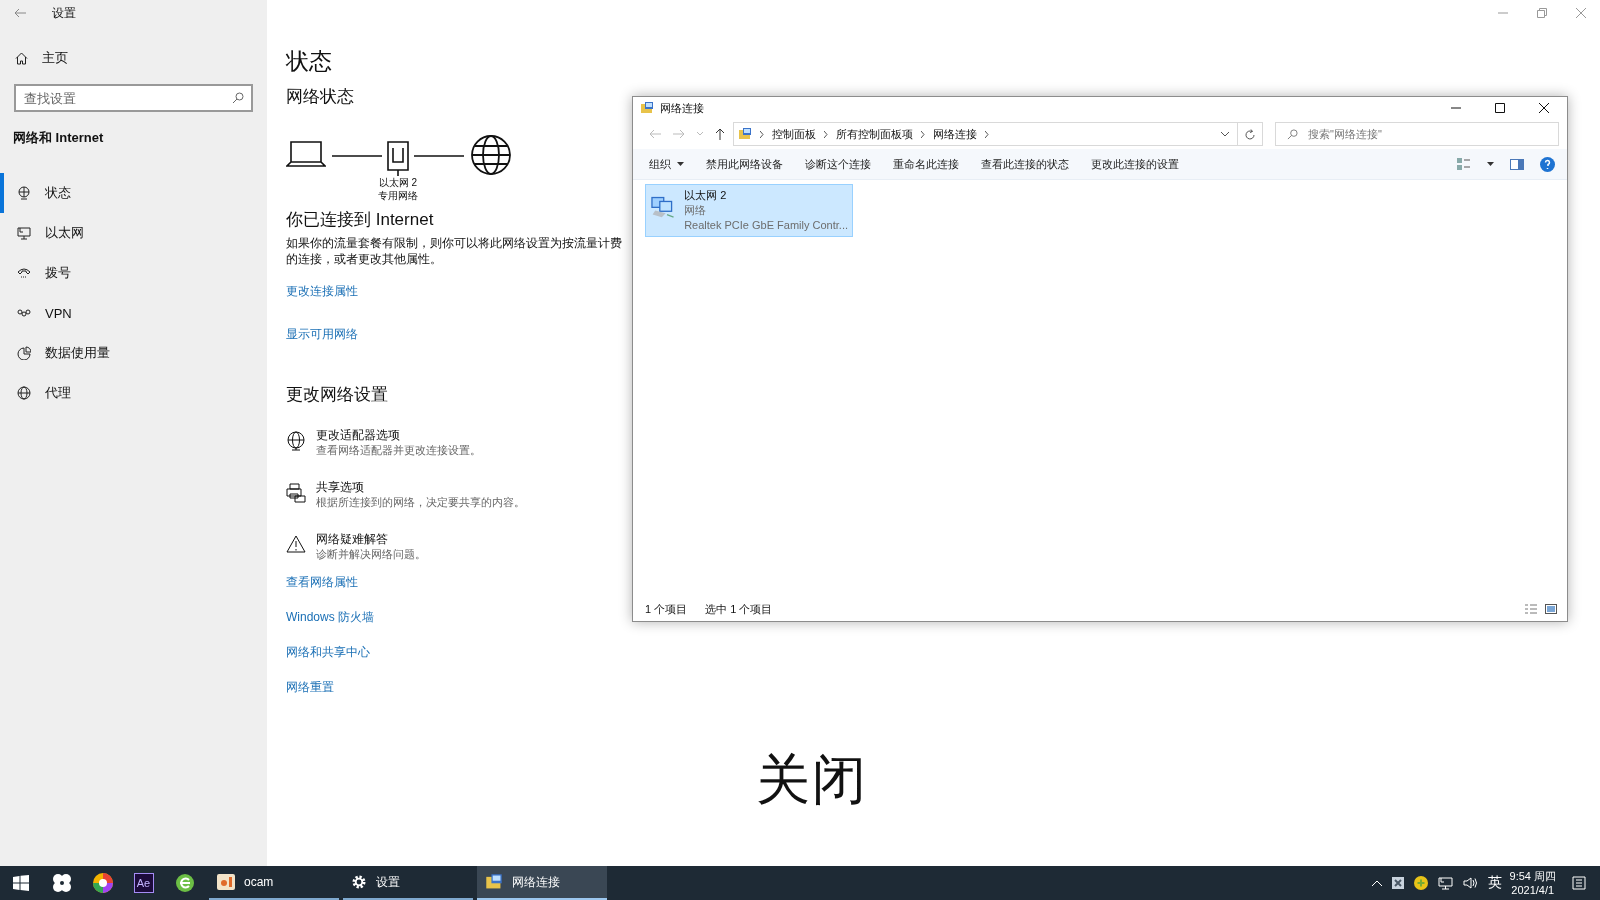 Image resolution: width=1600 pixels, height=900 pixels. Describe the element at coordinates (1544, 108) in the screenshot. I see `close-icon` at that location.